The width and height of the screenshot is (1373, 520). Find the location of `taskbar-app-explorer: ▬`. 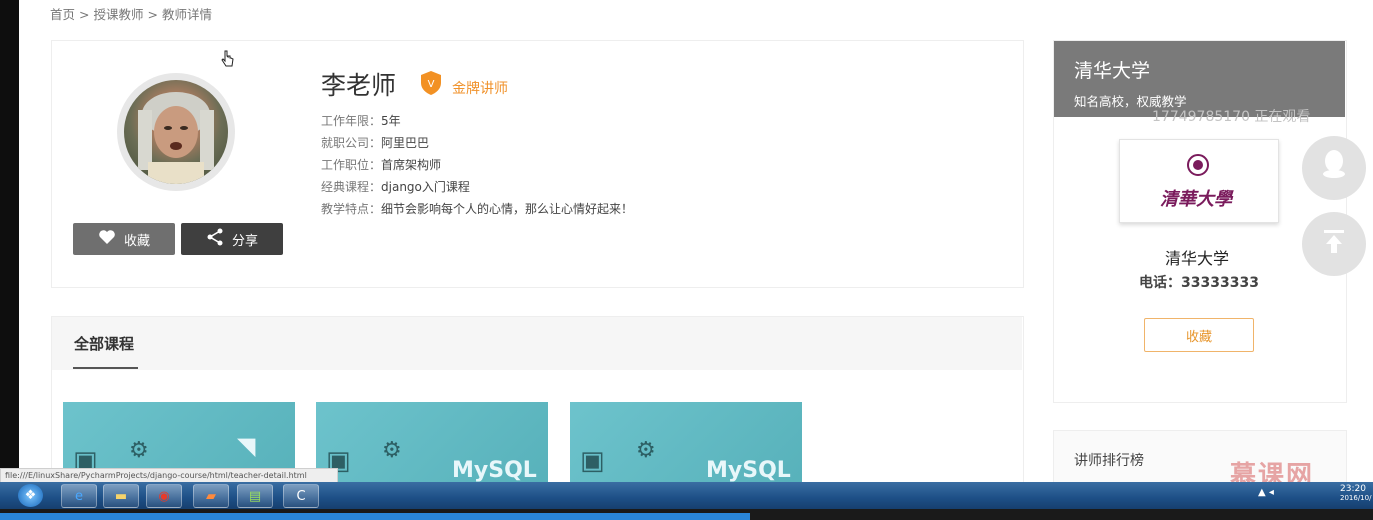

taskbar-app-explorer: ▬ is located at coordinates (121, 496).